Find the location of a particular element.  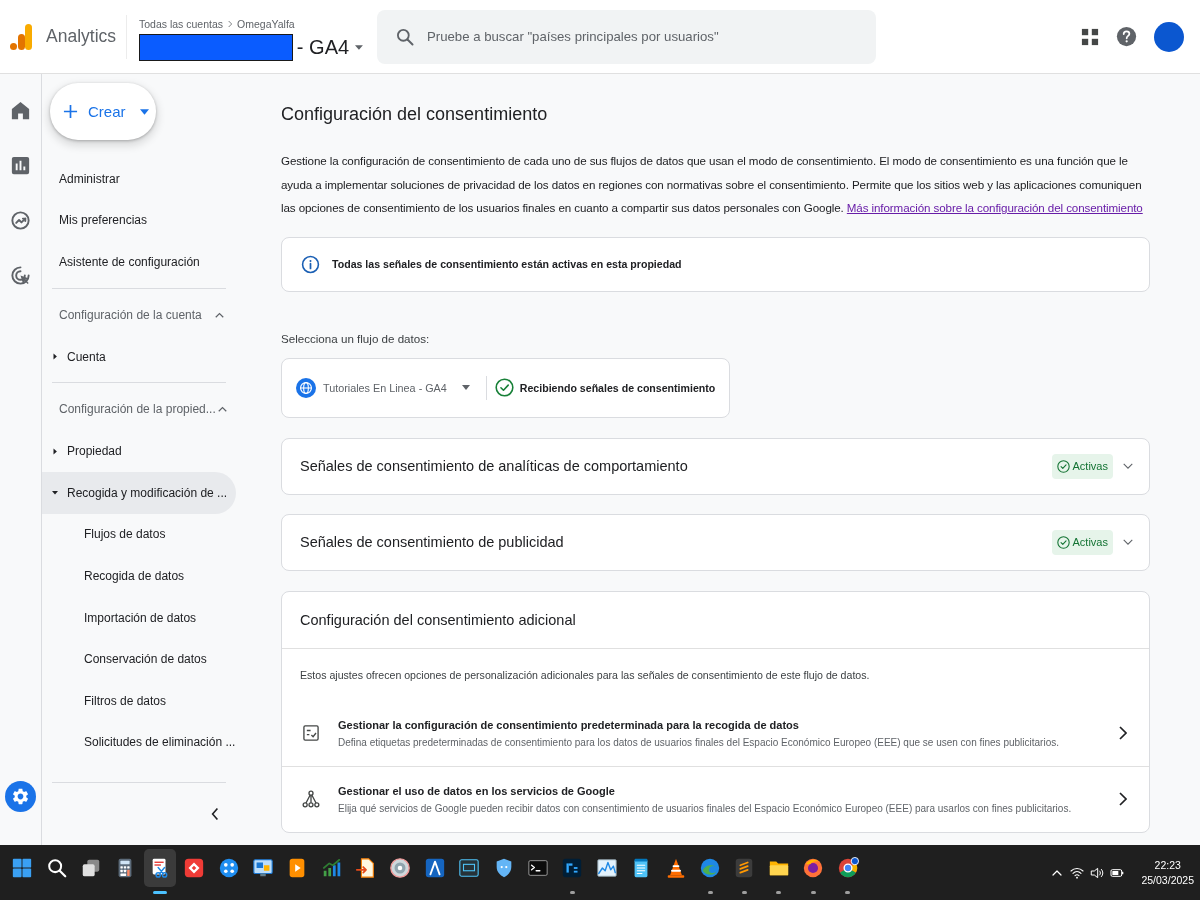

intro-paragraph: Gestione la configuración de consentimiento de cada uno de sus flujos de datos que usan el modo de consentimiento. El modo de consentimiento es una función que le ayuda a implementar soluciones de privacidad de los datos en regiones con normativas sobre el consentimiento. Permite que los sitios web y las aplicaciones comuniquen las opciones de consentimiento de los usuarios finales en cuanto a compartir sus datos personales con Google. Más información sobre la configuración del consentimiento is located at coordinates (712, 184).